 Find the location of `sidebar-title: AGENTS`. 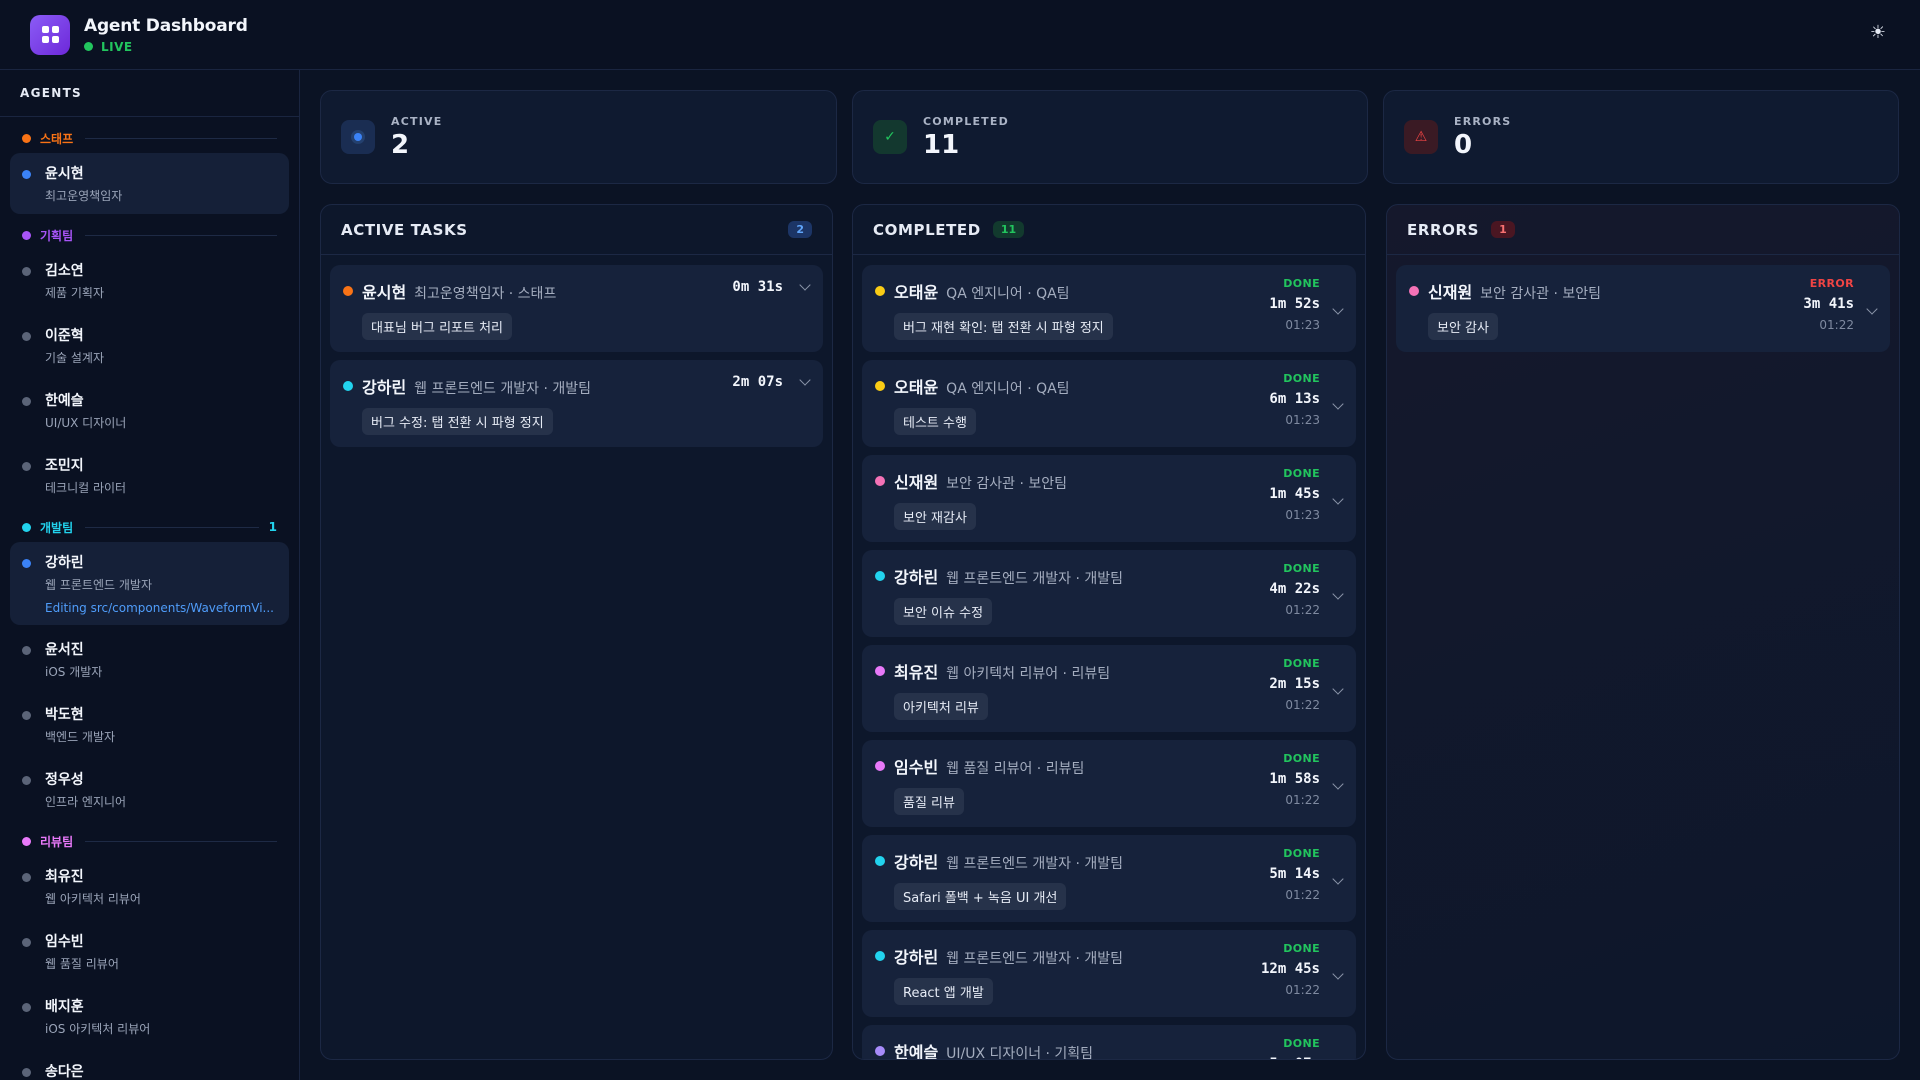

sidebar-title: AGENTS is located at coordinates (149, 93).